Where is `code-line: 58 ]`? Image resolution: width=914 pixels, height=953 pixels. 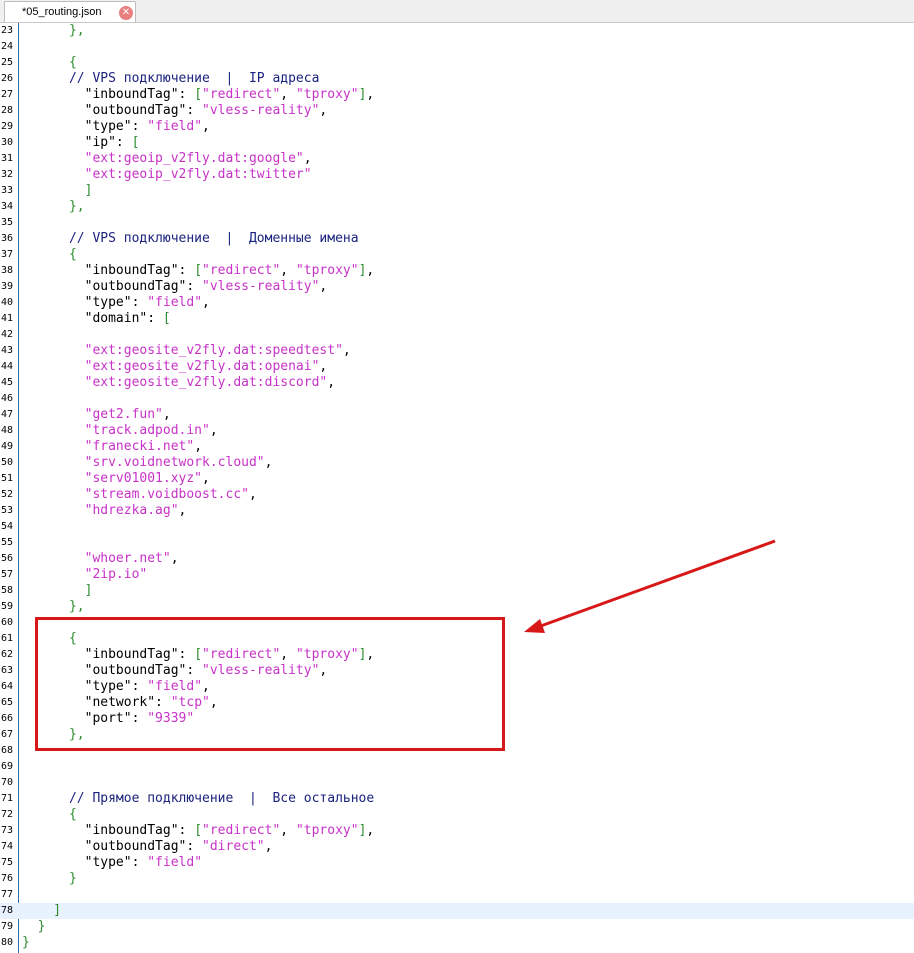 code-line: 58 ] is located at coordinates (457, 591).